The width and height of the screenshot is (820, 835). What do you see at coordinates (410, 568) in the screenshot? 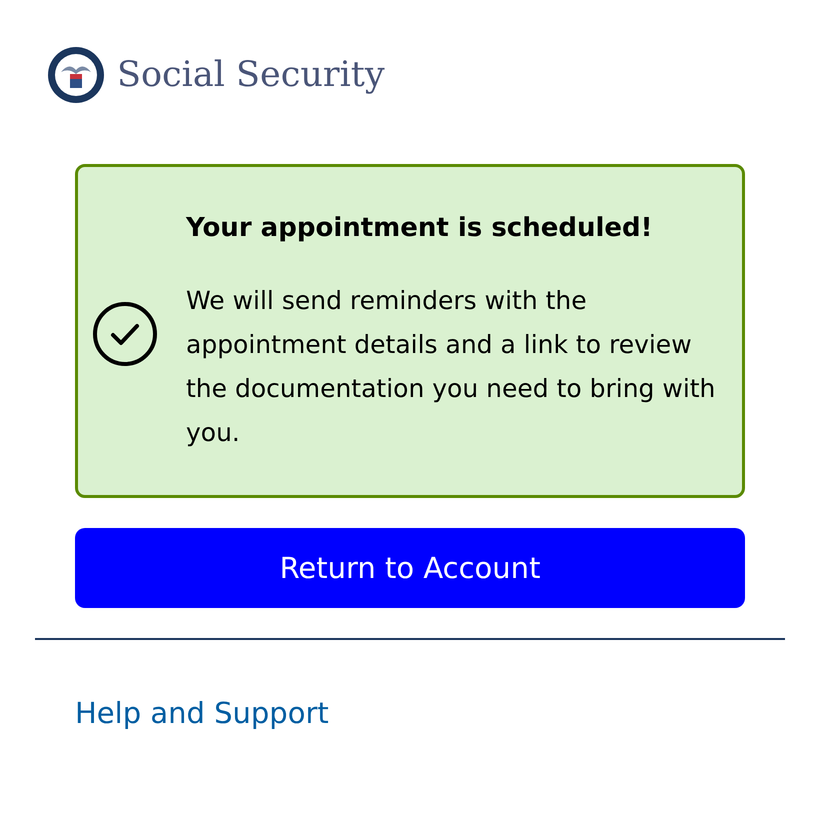
I see `return-button: Return to Account` at bounding box center [410, 568].